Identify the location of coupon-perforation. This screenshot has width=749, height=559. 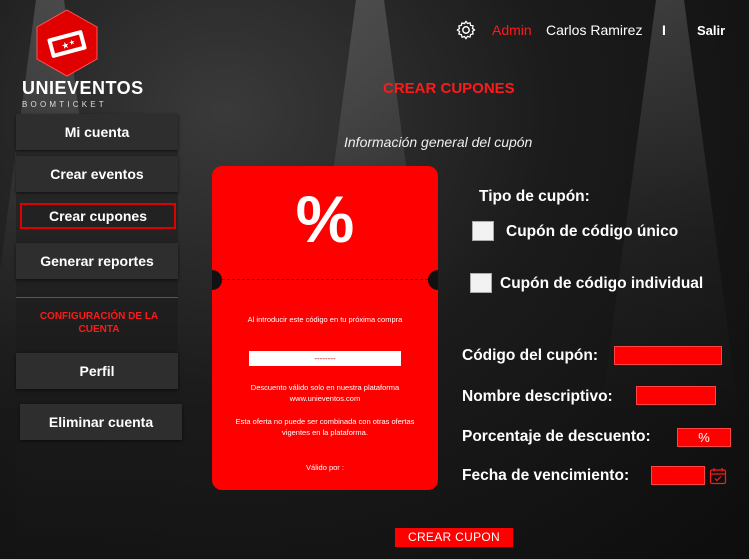
(325, 279).